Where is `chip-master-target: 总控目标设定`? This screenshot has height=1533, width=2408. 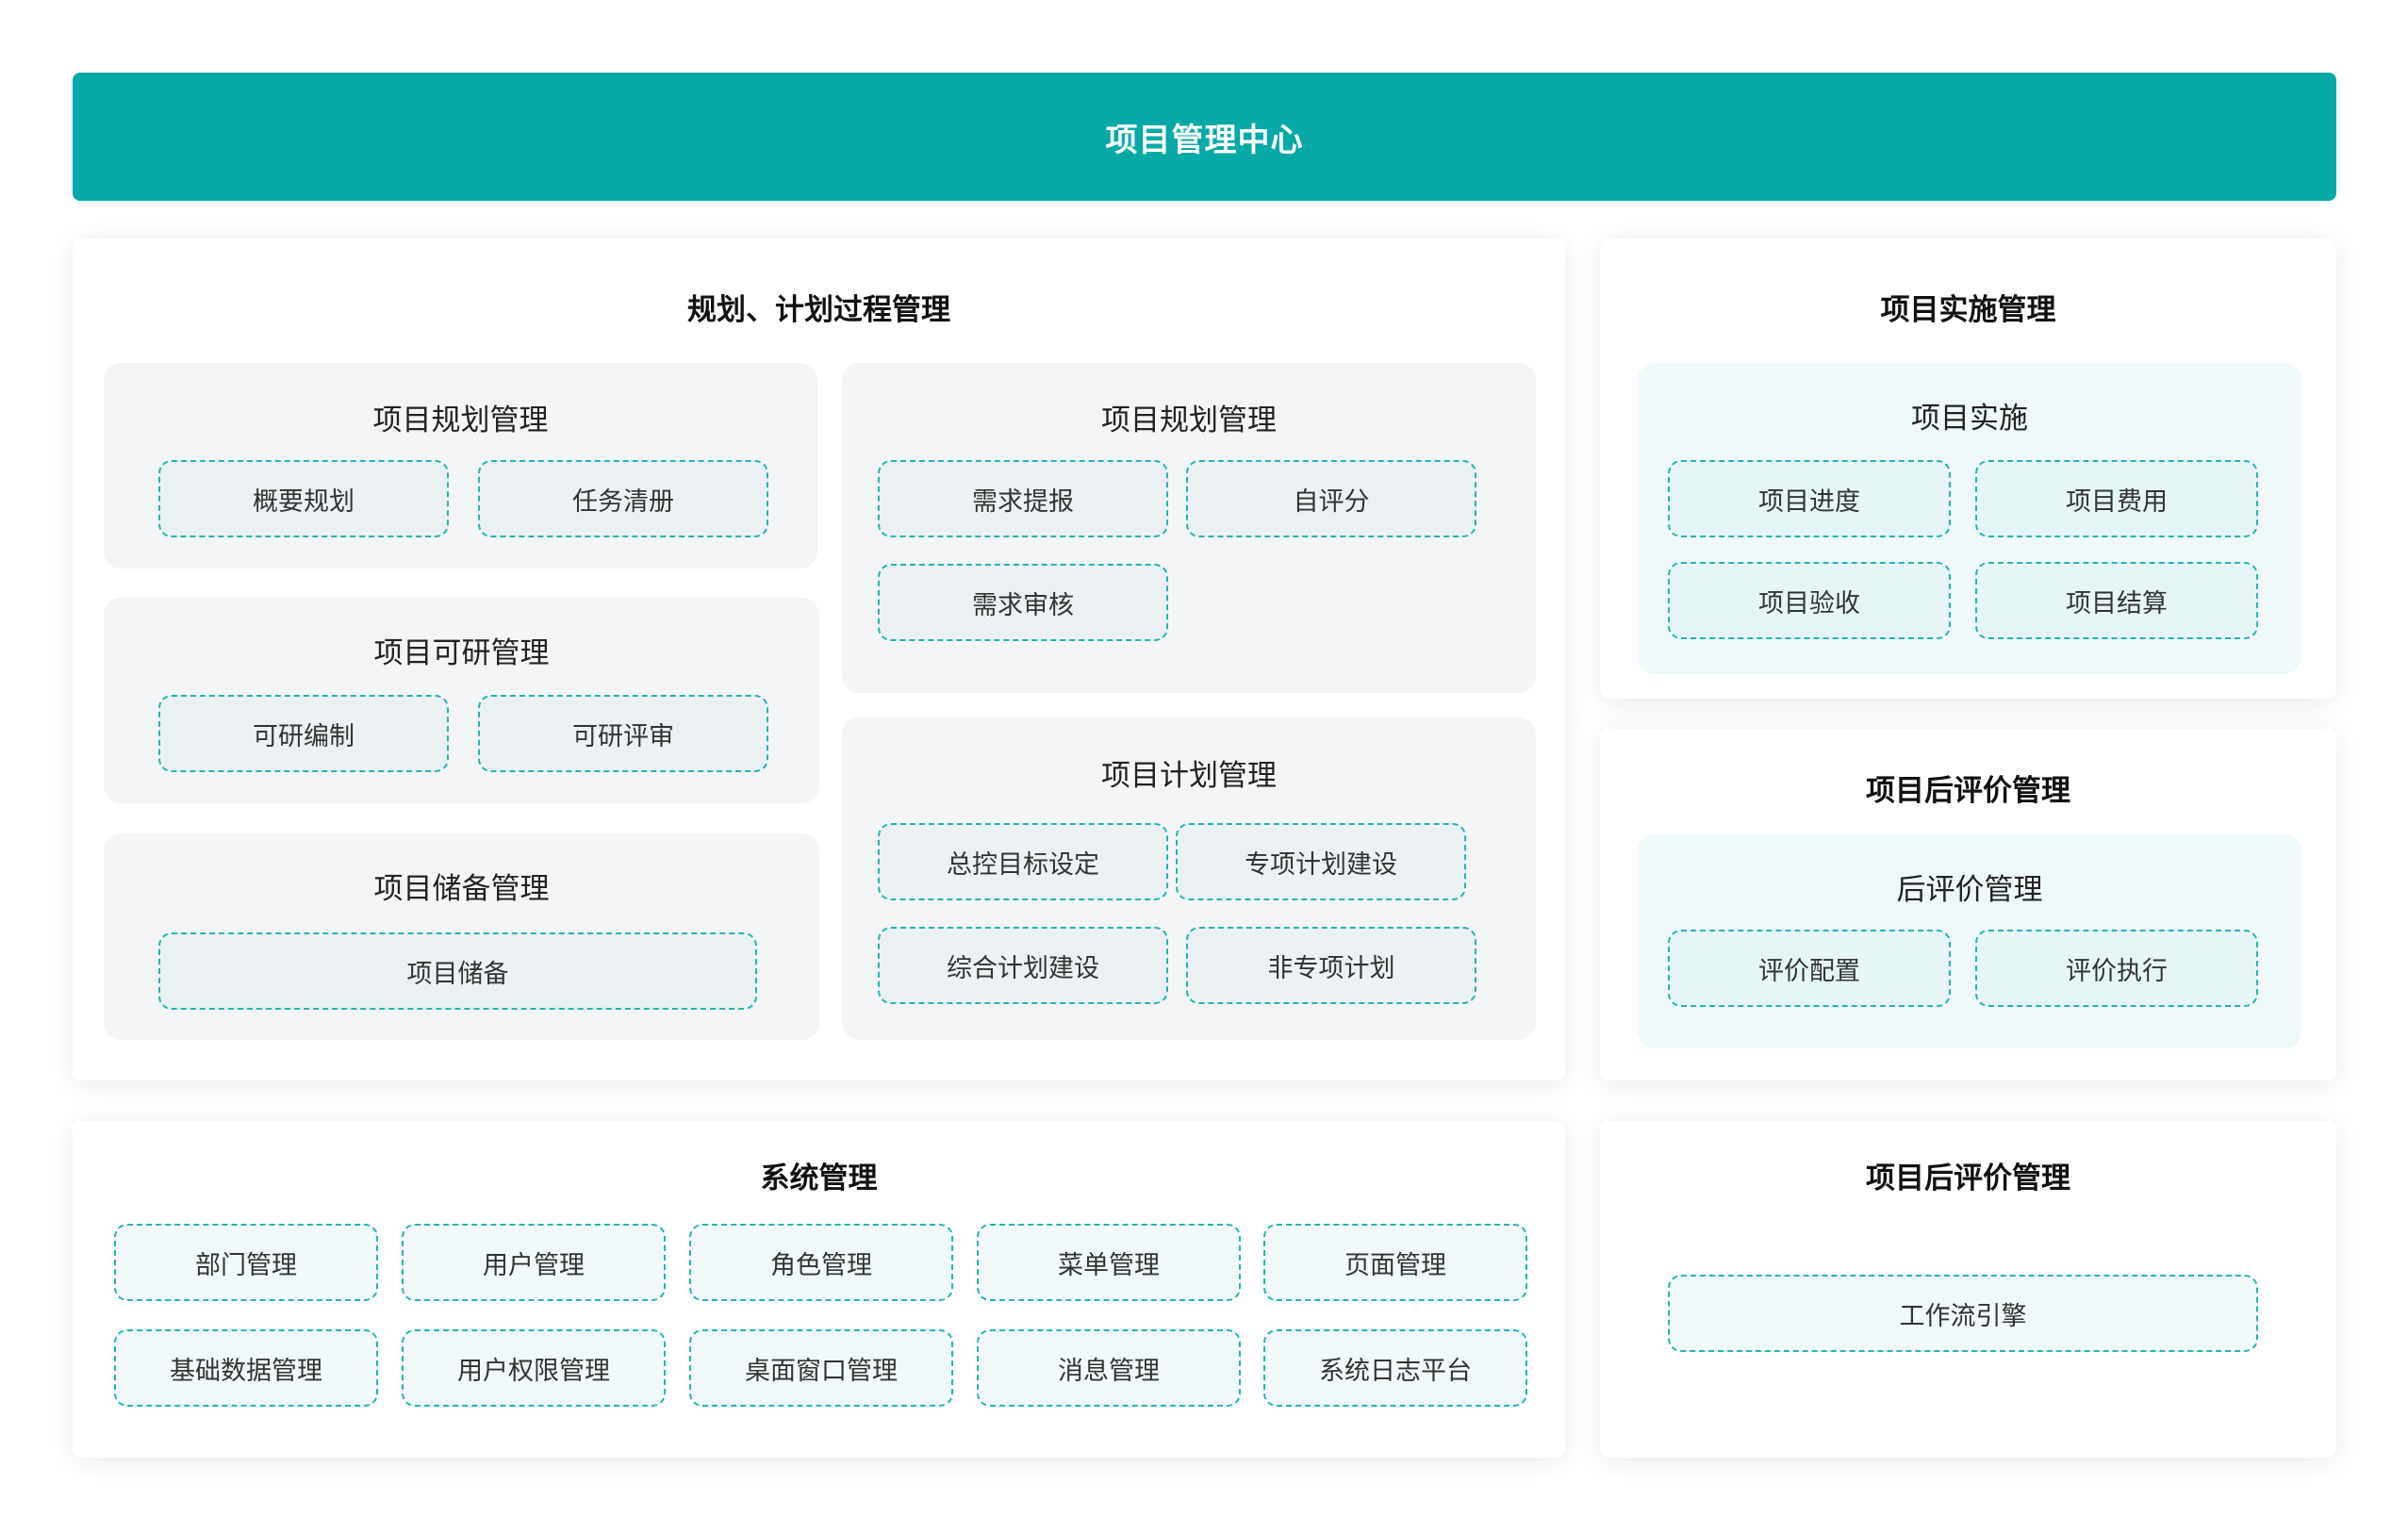
chip-master-target: 总控目标设定 is located at coordinates (1023, 861).